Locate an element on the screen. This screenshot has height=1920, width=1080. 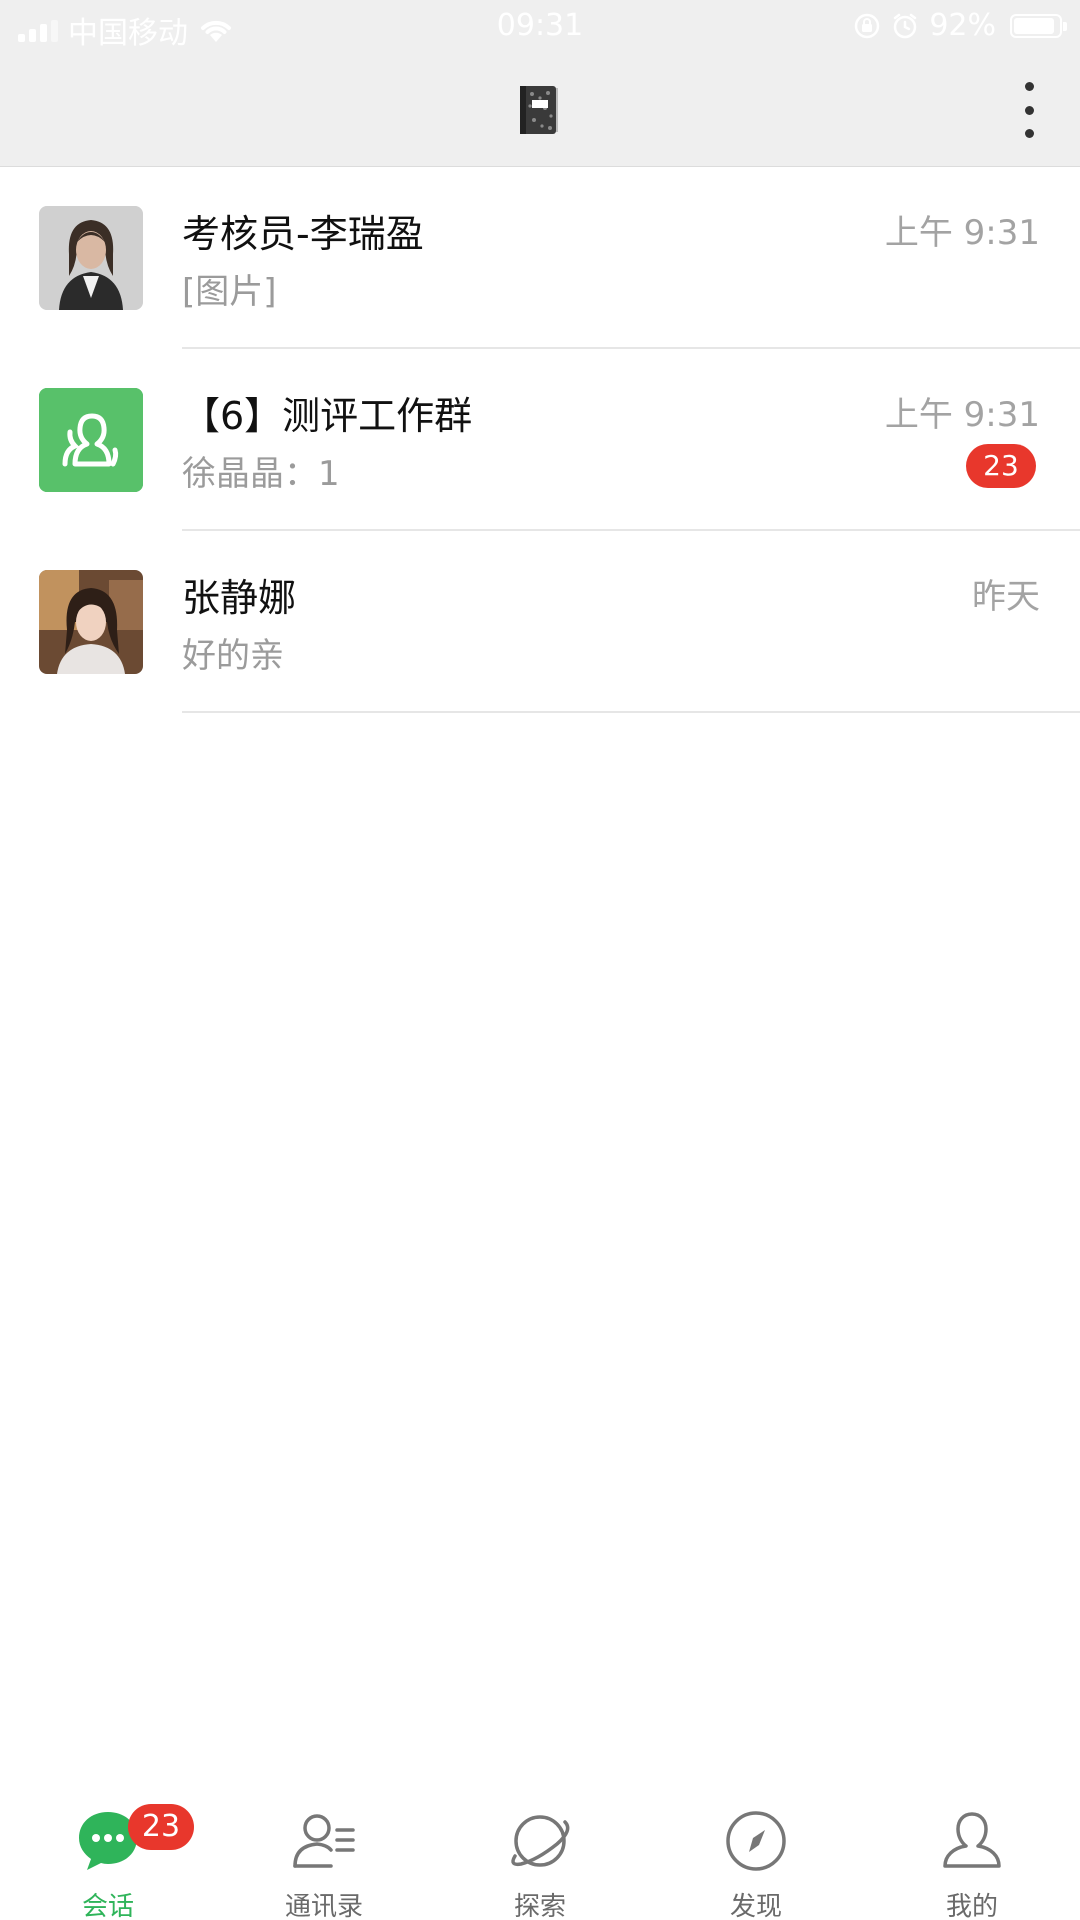
conversation-item: 考核员-李瑞盈 [图片] 上午 9:31 is located at coordinates (540, 258).